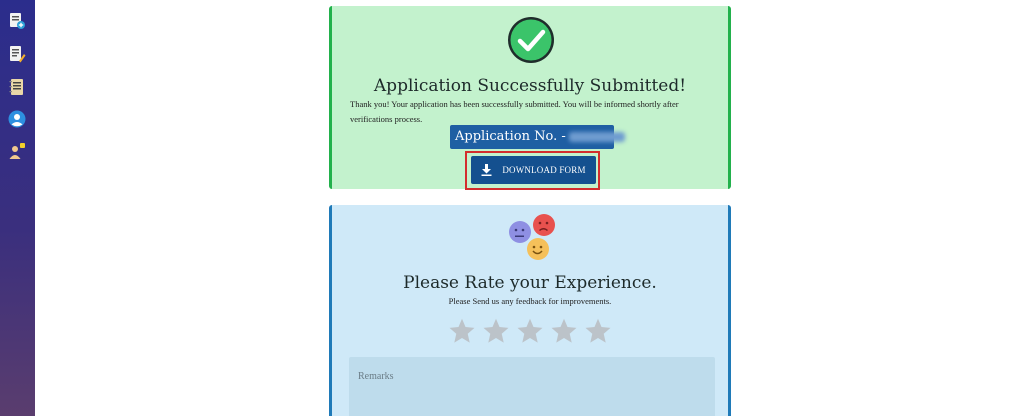 The width and height of the screenshot is (1024, 416). I want to click on emoji-faces-icon, so click(532, 237).